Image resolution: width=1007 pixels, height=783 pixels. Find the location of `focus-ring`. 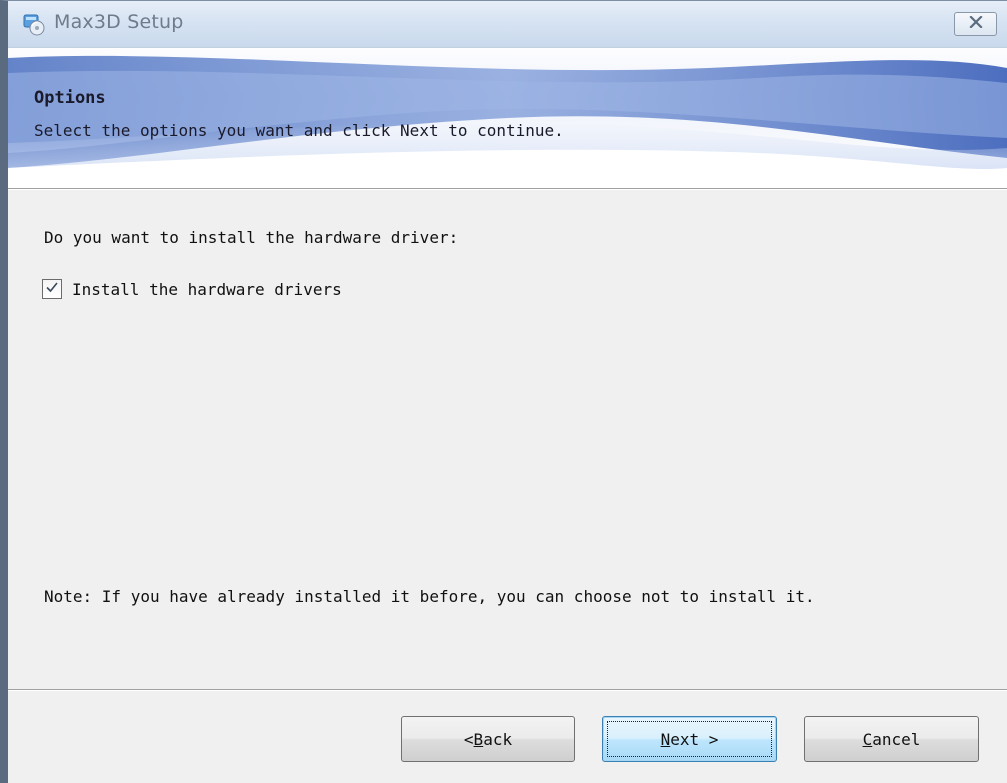

focus-ring is located at coordinates (689, 739).